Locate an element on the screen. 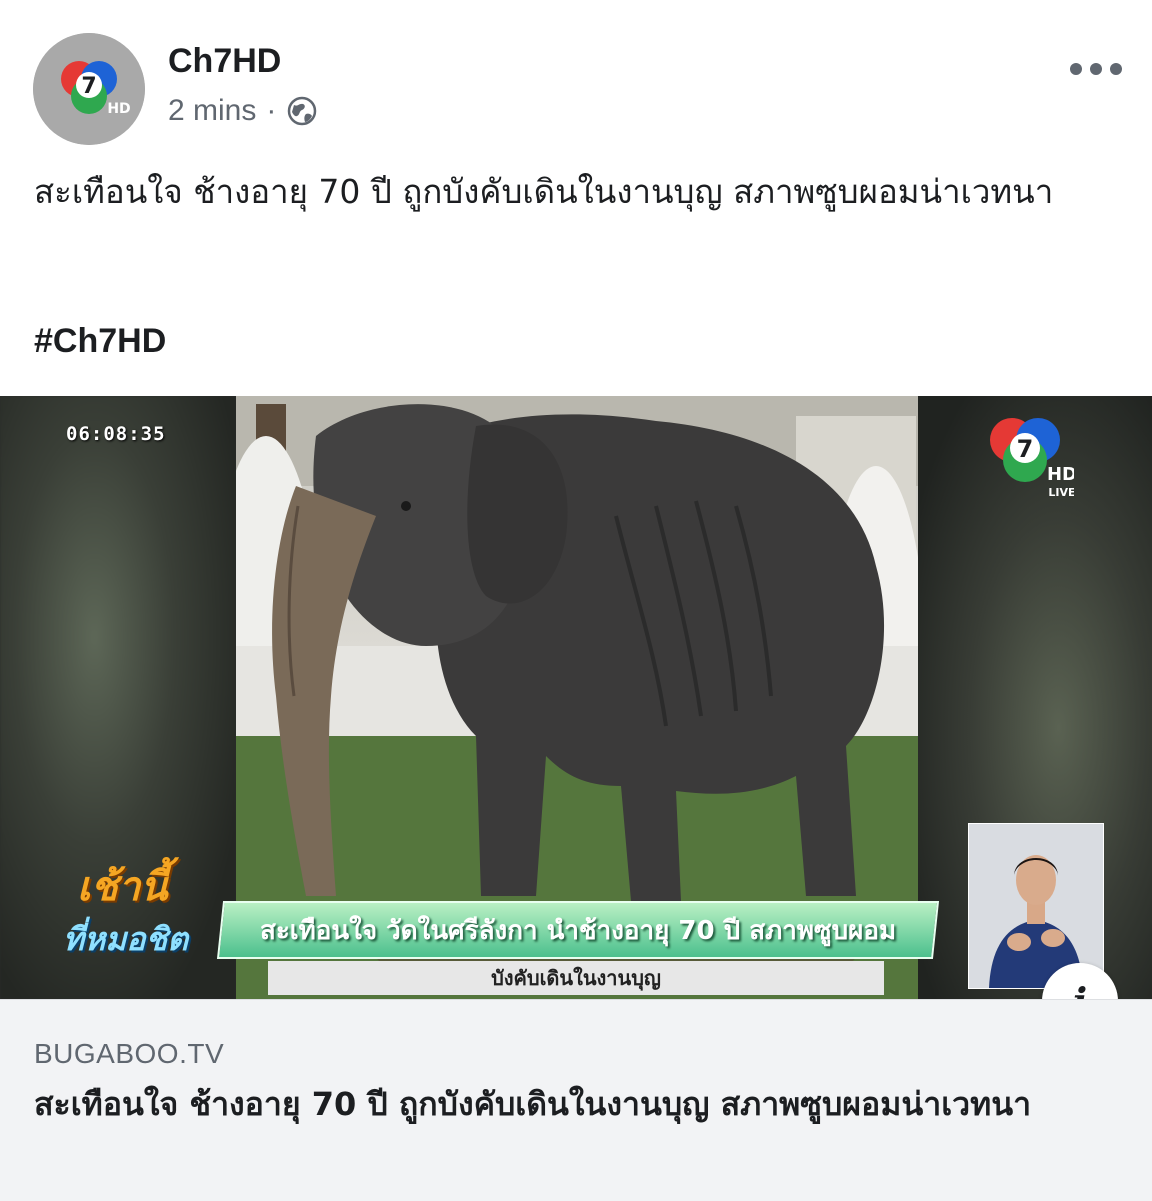  ch7-avatar-logo-icon: 7 HD is located at coordinates (89, 89).